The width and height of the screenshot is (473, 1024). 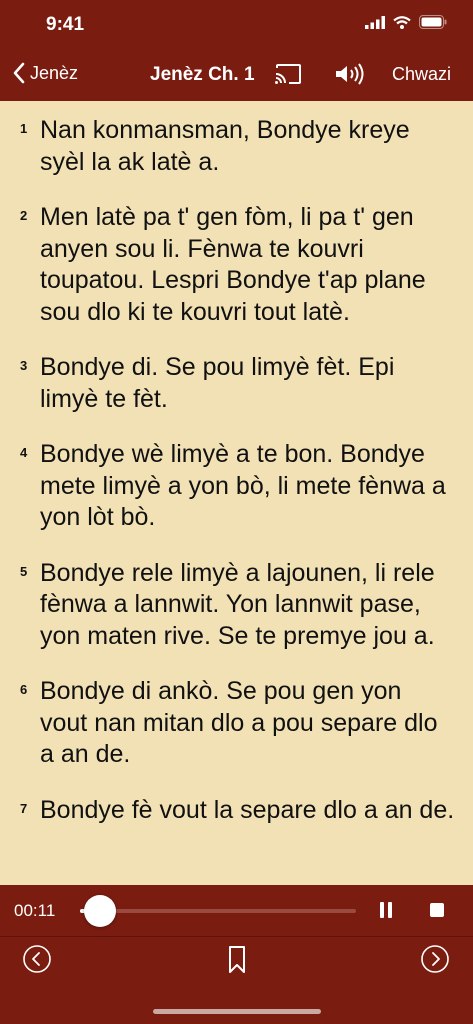 What do you see at coordinates (37, 959) in the screenshot?
I see `previous-chapter-icon` at bounding box center [37, 959].